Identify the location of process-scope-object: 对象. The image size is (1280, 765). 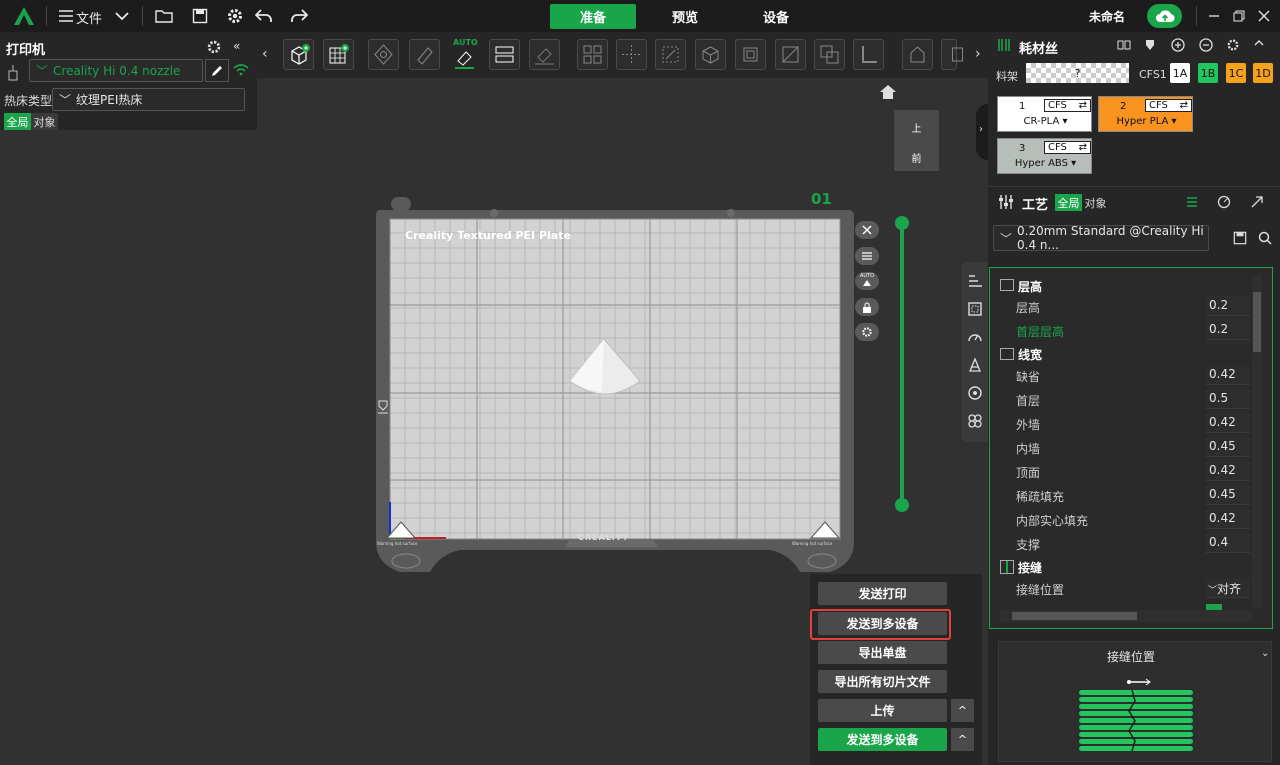
(1095, 202).